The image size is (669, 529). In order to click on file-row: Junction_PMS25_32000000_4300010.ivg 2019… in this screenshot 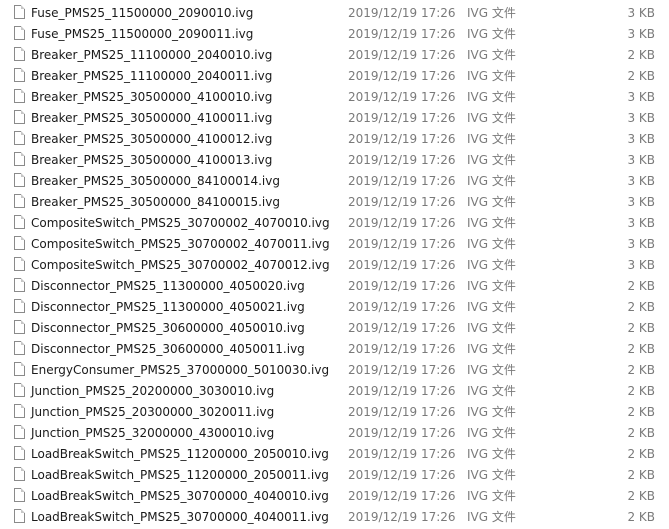, I will do `click(334, 433)`.